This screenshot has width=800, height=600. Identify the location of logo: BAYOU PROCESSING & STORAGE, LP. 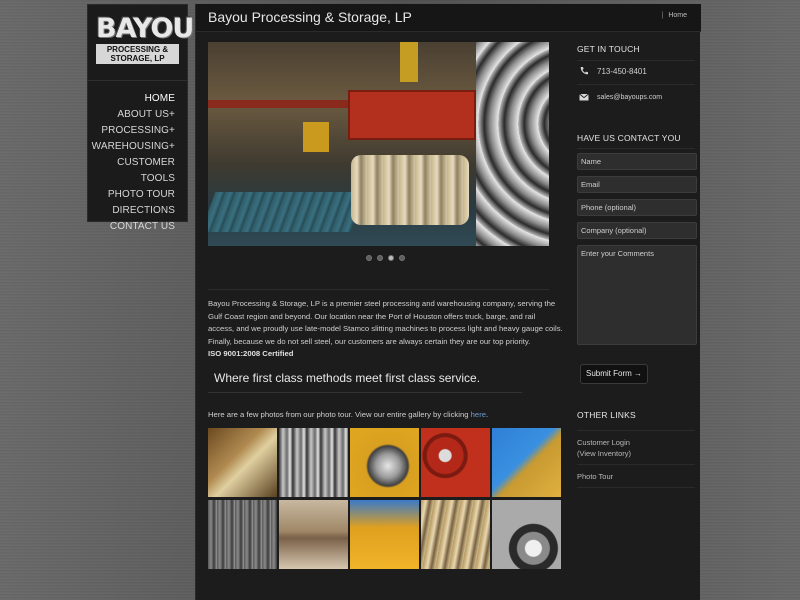
(145, 39).